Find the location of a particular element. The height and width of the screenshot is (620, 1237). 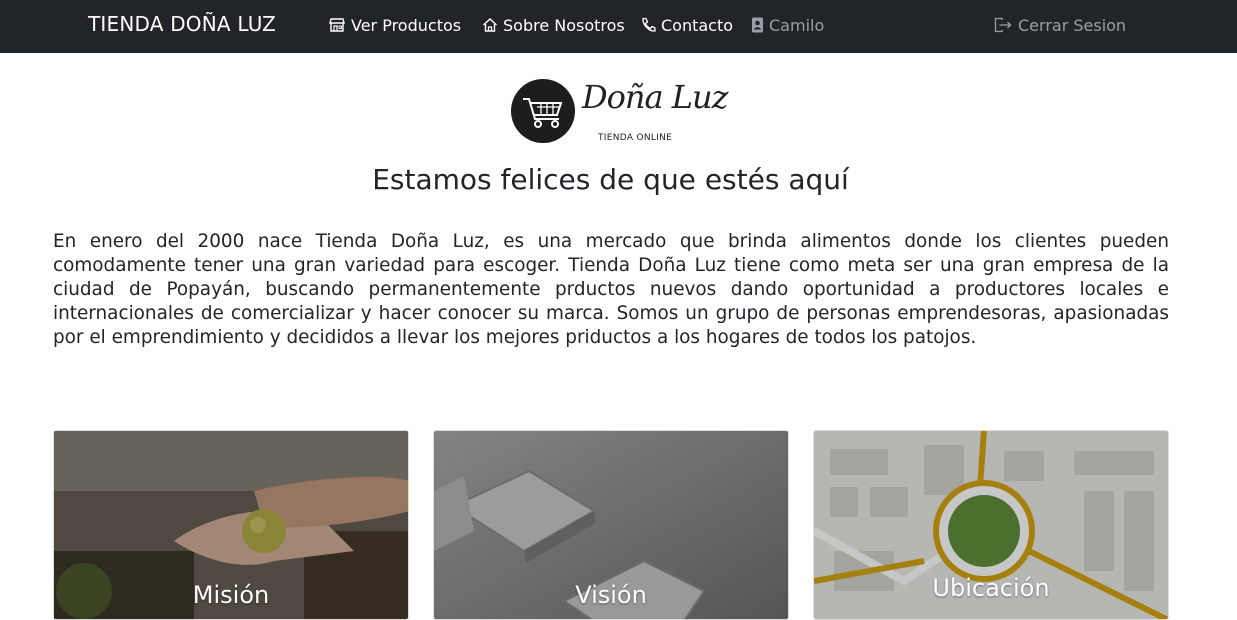

logo-circle is located at coordinates (543, 111).